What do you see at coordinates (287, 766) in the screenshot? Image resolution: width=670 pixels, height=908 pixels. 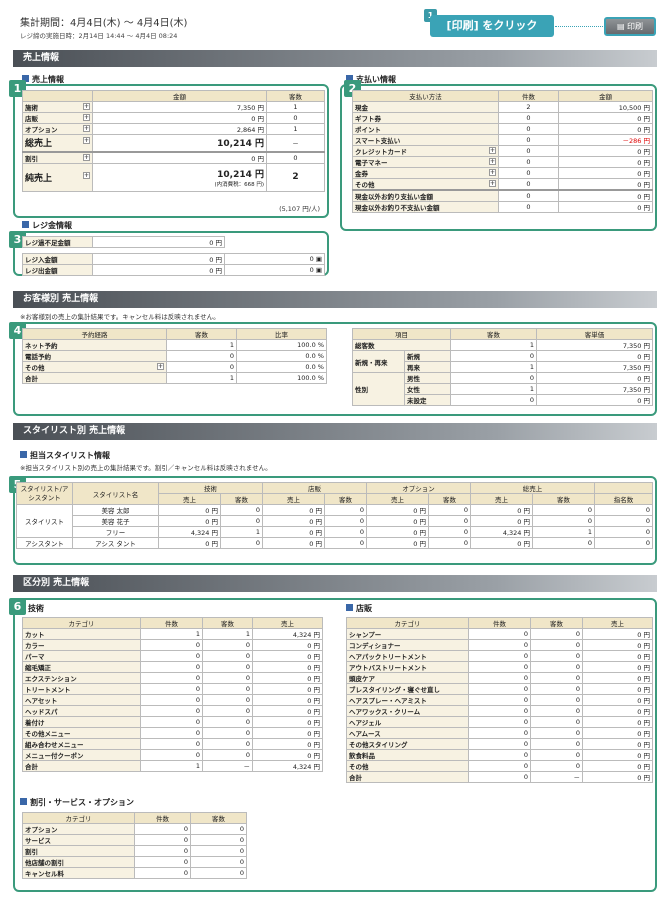 I see `table-cell: 4,324 円` at bounding box center [287, 766].